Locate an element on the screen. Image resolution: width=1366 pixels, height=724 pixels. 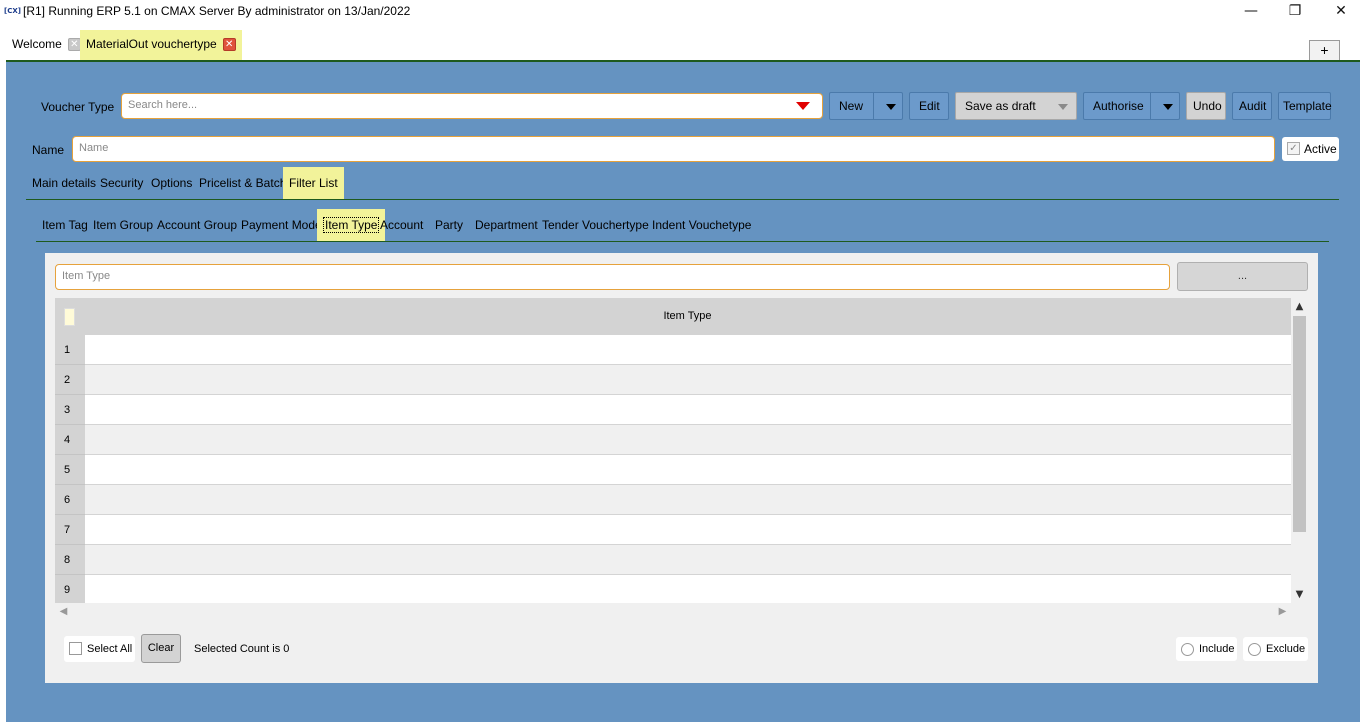
tab-item-group: Item Group is located at coordinates (123, 225).